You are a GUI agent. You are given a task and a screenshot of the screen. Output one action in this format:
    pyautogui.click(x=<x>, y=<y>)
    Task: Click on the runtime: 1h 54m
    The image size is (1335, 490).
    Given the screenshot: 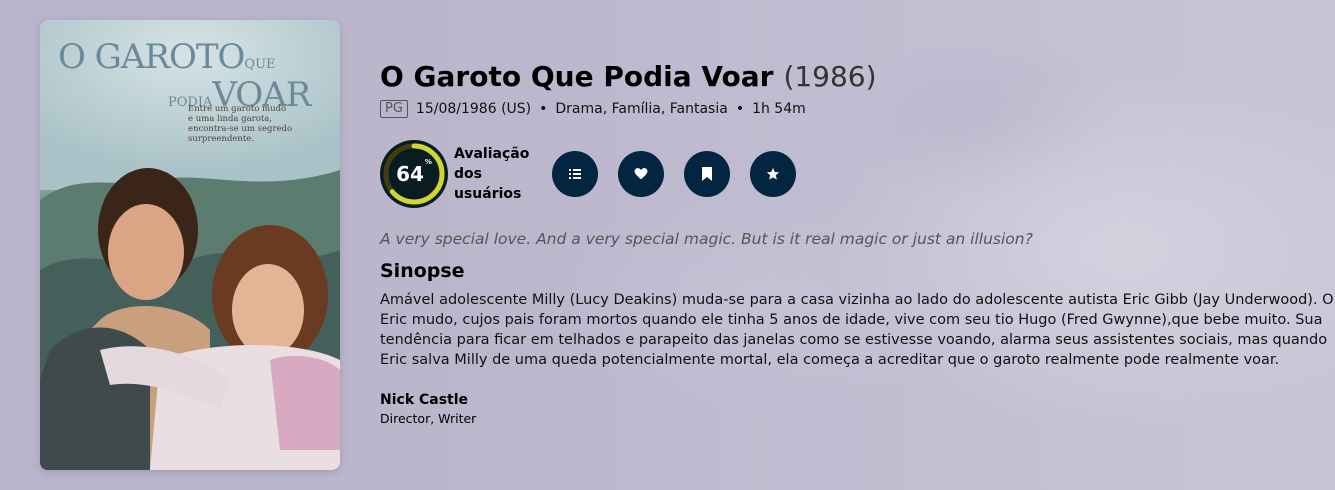 What is the action you would take?
    pyautogui.click(x=779, y=109)
    